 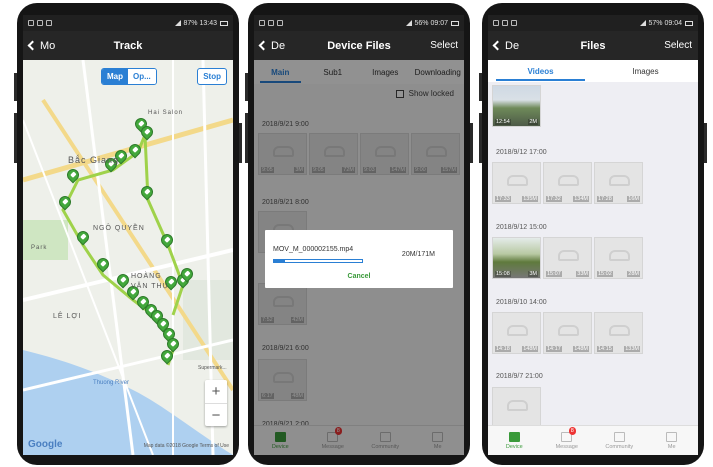 What do you see at coordinates (633, 274) in the screenshot?
I see `thumbnail-size: 28M` at bounding box center [633, 274].